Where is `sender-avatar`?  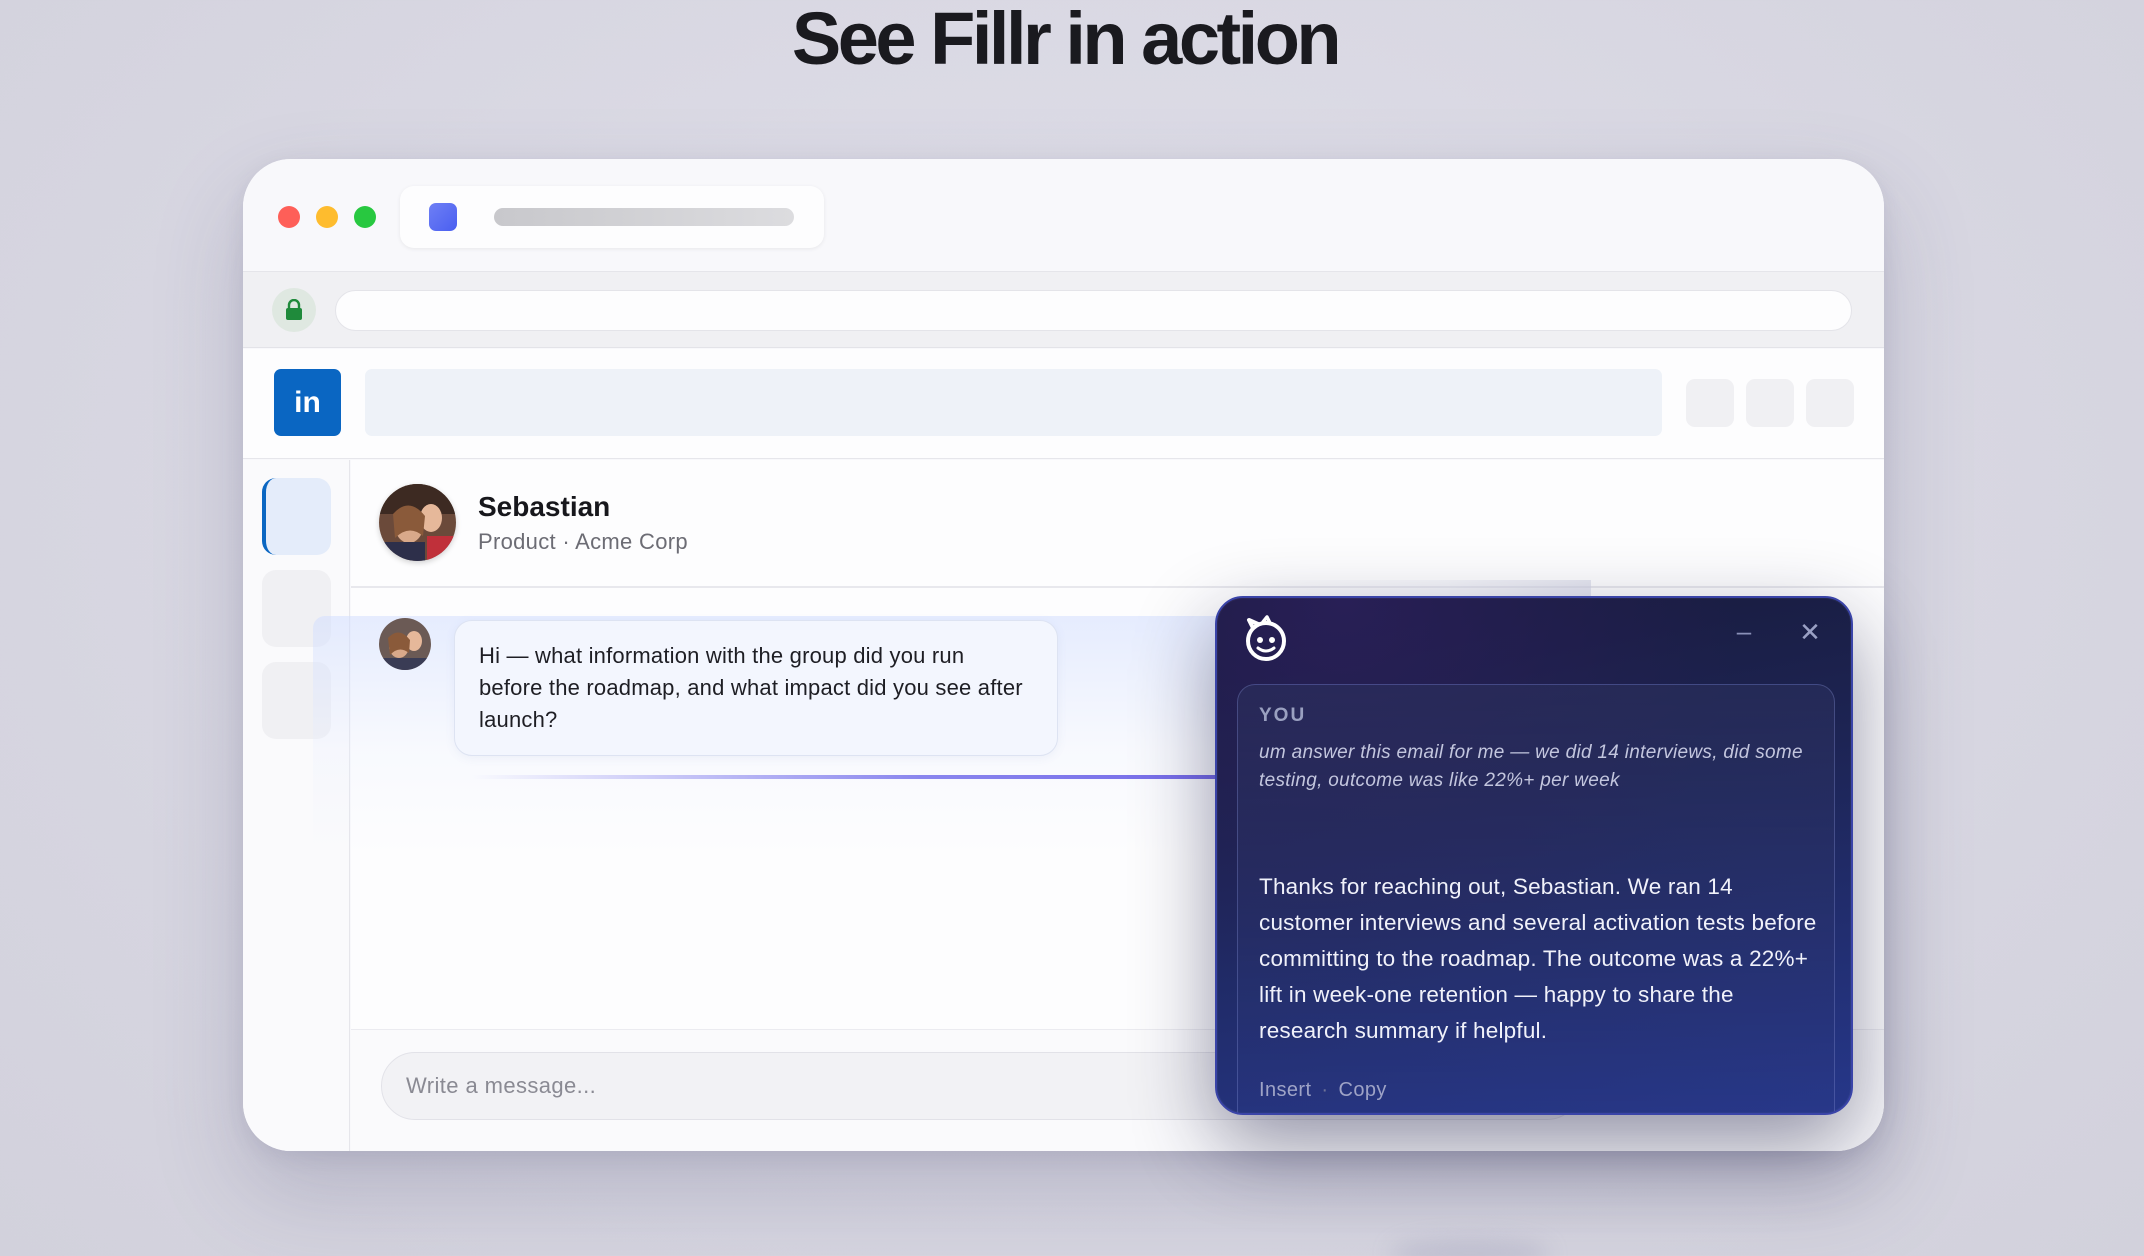
sender-avatar is located at coordinates (405, 644).